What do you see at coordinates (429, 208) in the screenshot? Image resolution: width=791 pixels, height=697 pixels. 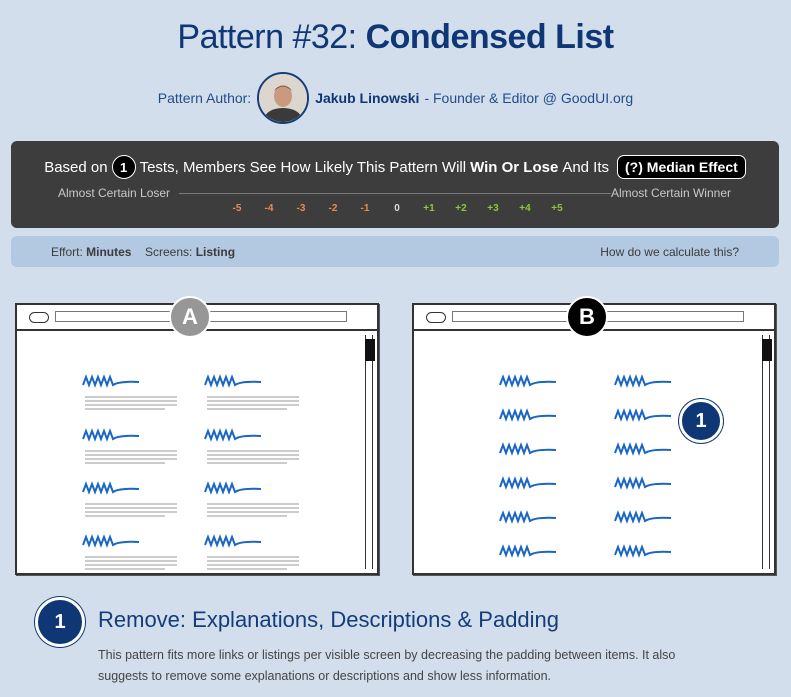 I see `scale-tick: +1` at bounding box center [429, 208].